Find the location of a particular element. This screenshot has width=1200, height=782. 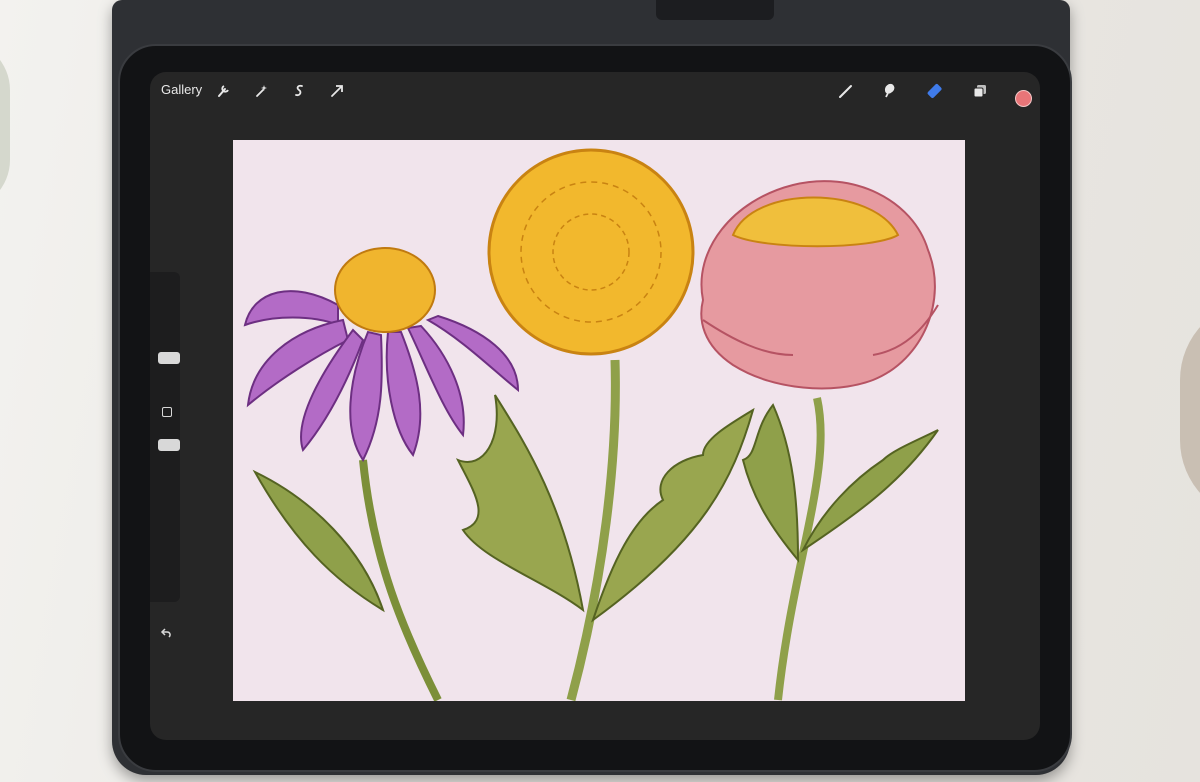

smudge-icon is located at coordinates (889, 91).